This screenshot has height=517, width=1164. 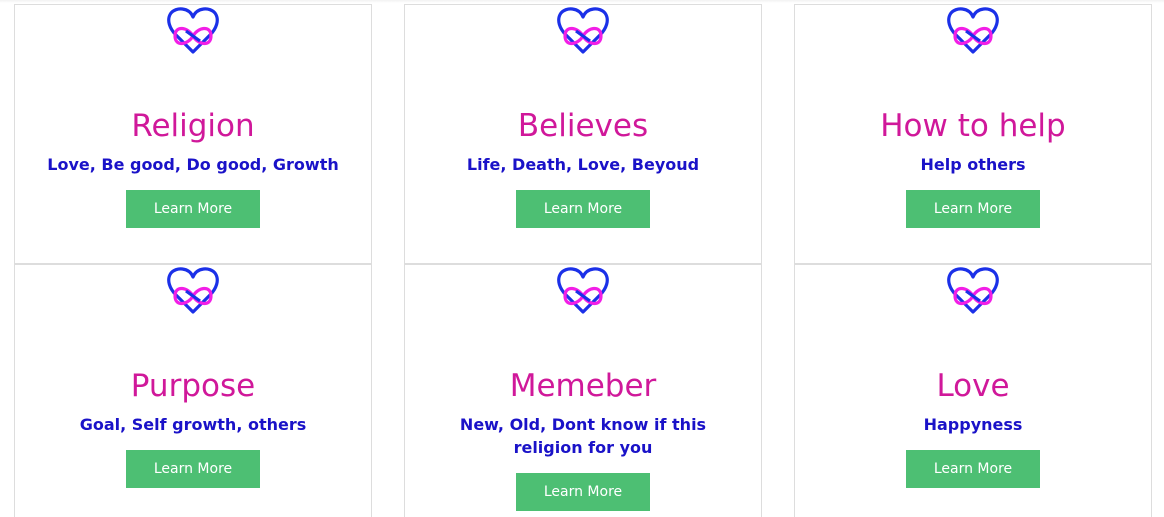 What do you see at coordinates (973, 126) in the screenshot?
I see `card-title: How to help` at bounding box center [973, 126].